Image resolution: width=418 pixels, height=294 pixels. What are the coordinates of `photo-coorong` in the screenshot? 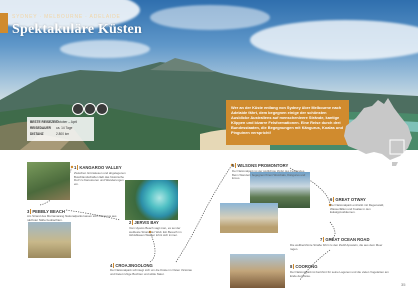 It's located at (257, 271).